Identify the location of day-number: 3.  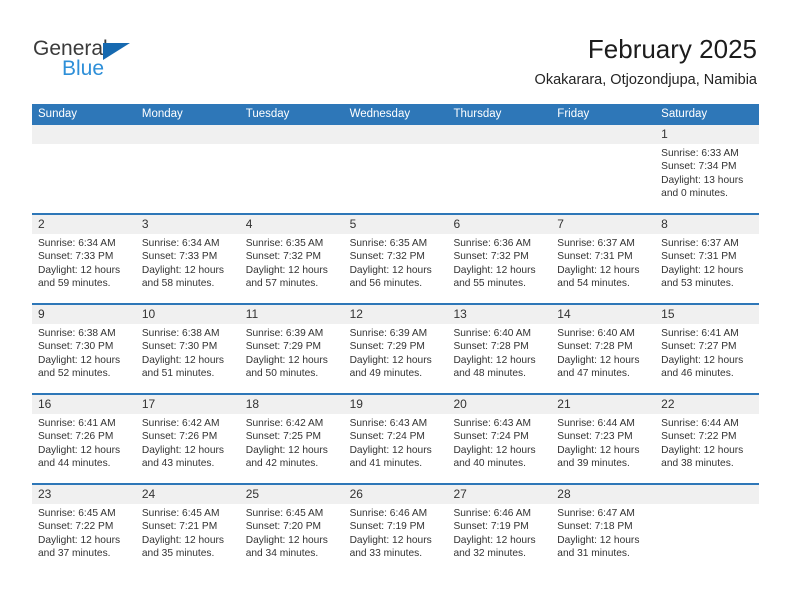
(145, 224).